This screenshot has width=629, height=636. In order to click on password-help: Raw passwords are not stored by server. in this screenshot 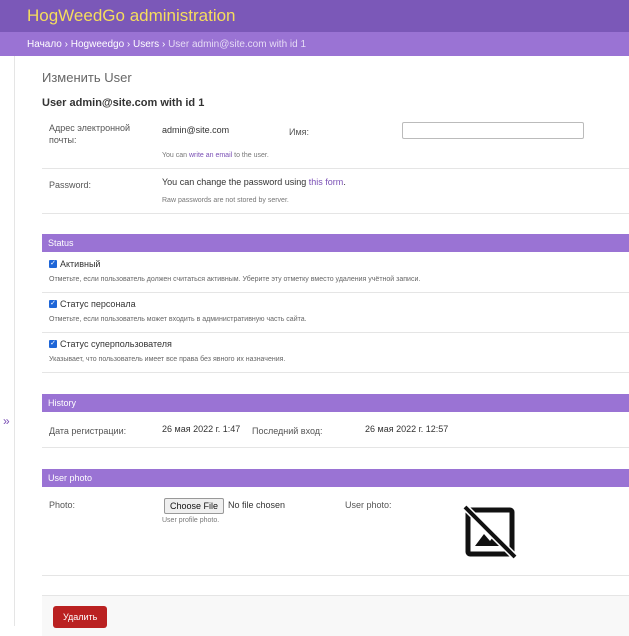, I will do `click(225, 200)`.